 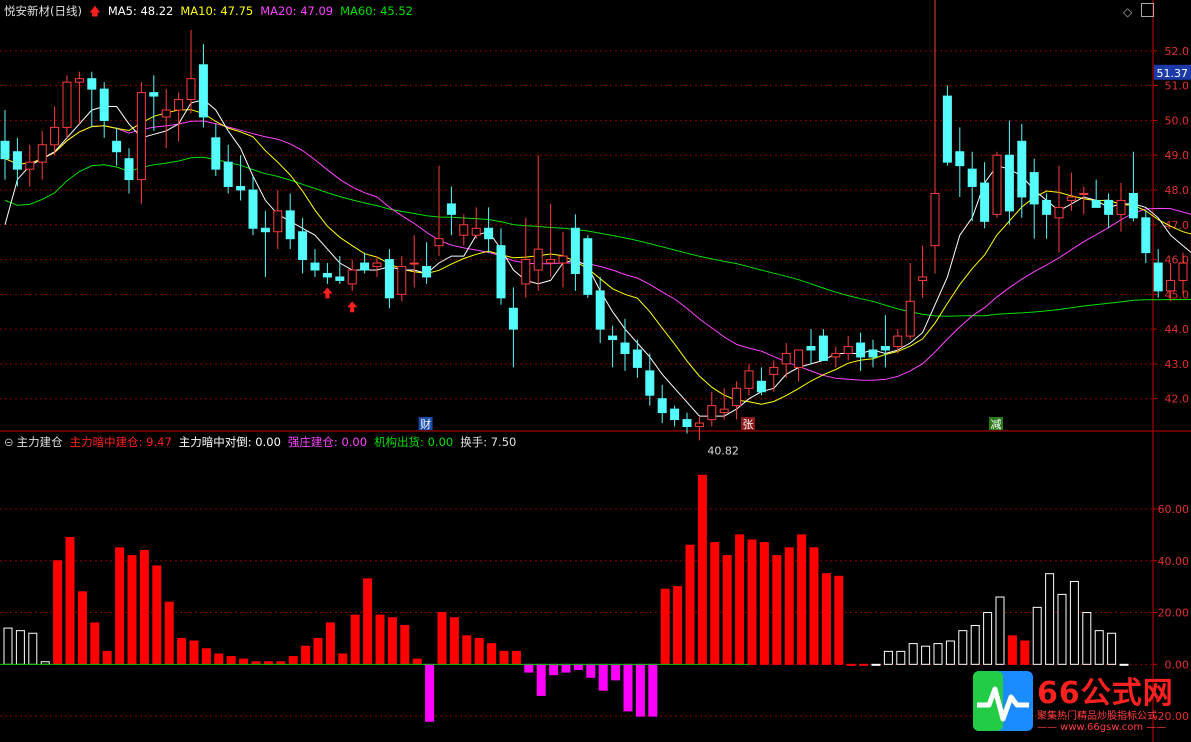 What do you see at coordinates (425, 424) in the screenshot?
I see `event-marker-label: 财` at bounding box center [425, 424].